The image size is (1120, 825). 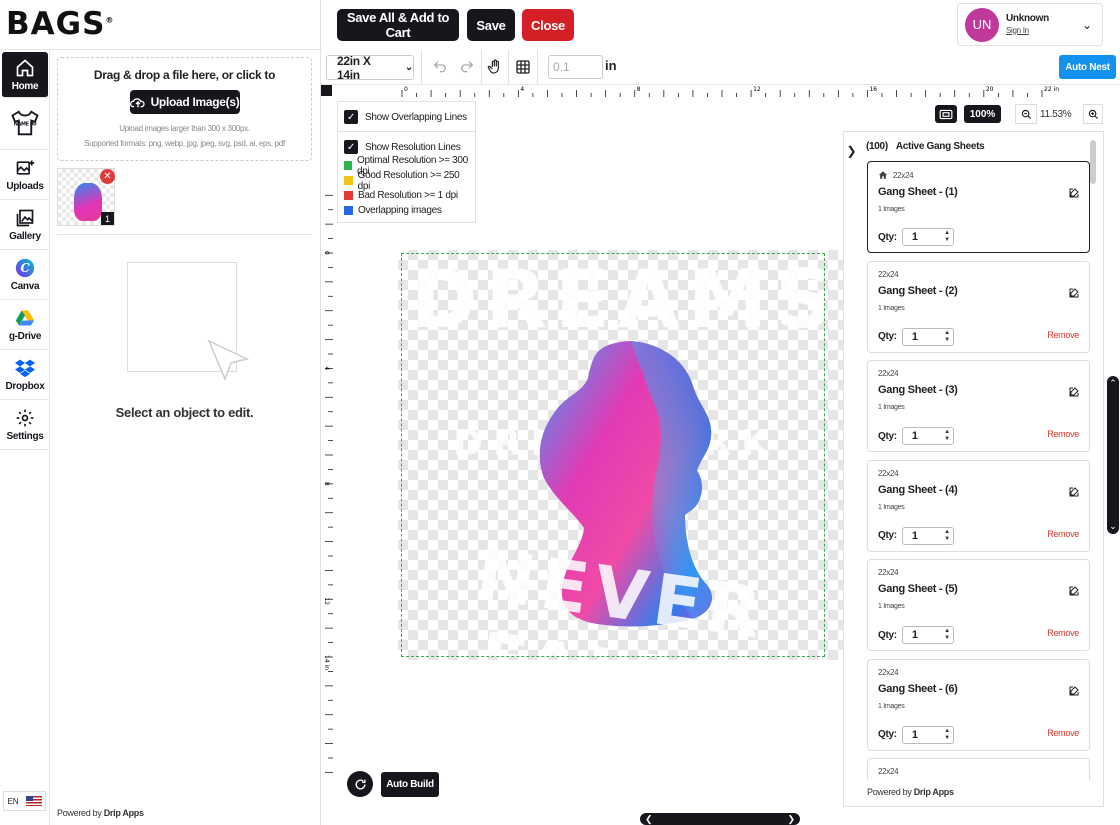 I want to click on show-overlapping-lines-checkbox: ✓ Show Overlapping Lines, so click(x=406, y=117).